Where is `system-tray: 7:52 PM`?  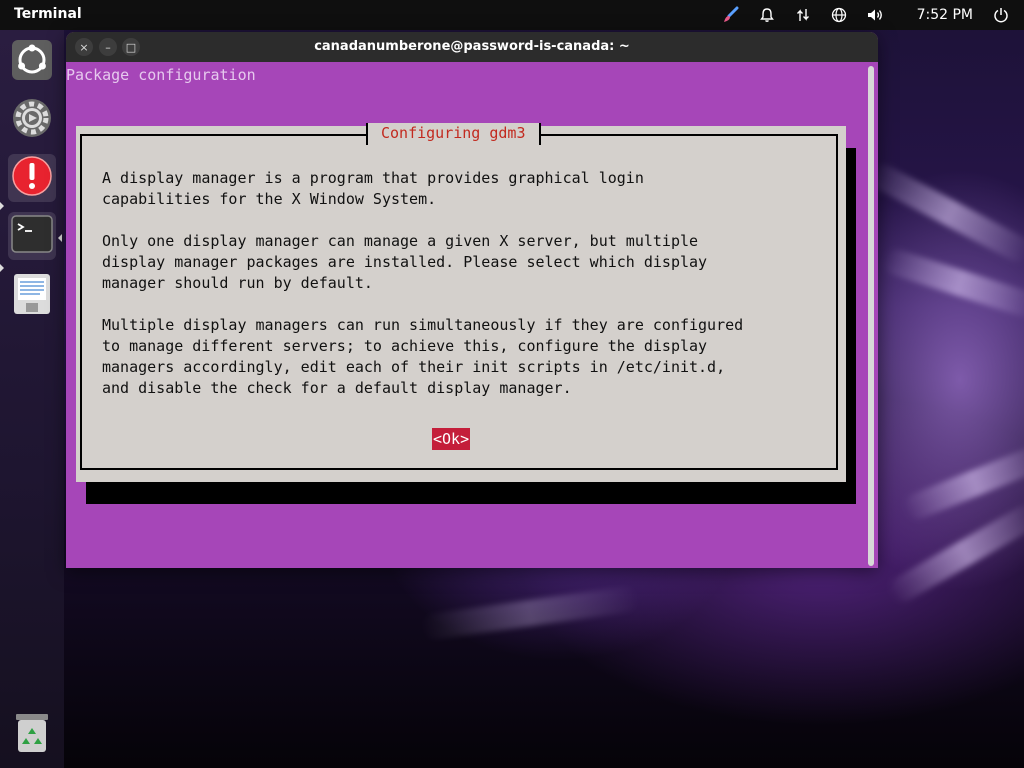 system-tray: 7:52 PM is located at coordinates (868, 15).